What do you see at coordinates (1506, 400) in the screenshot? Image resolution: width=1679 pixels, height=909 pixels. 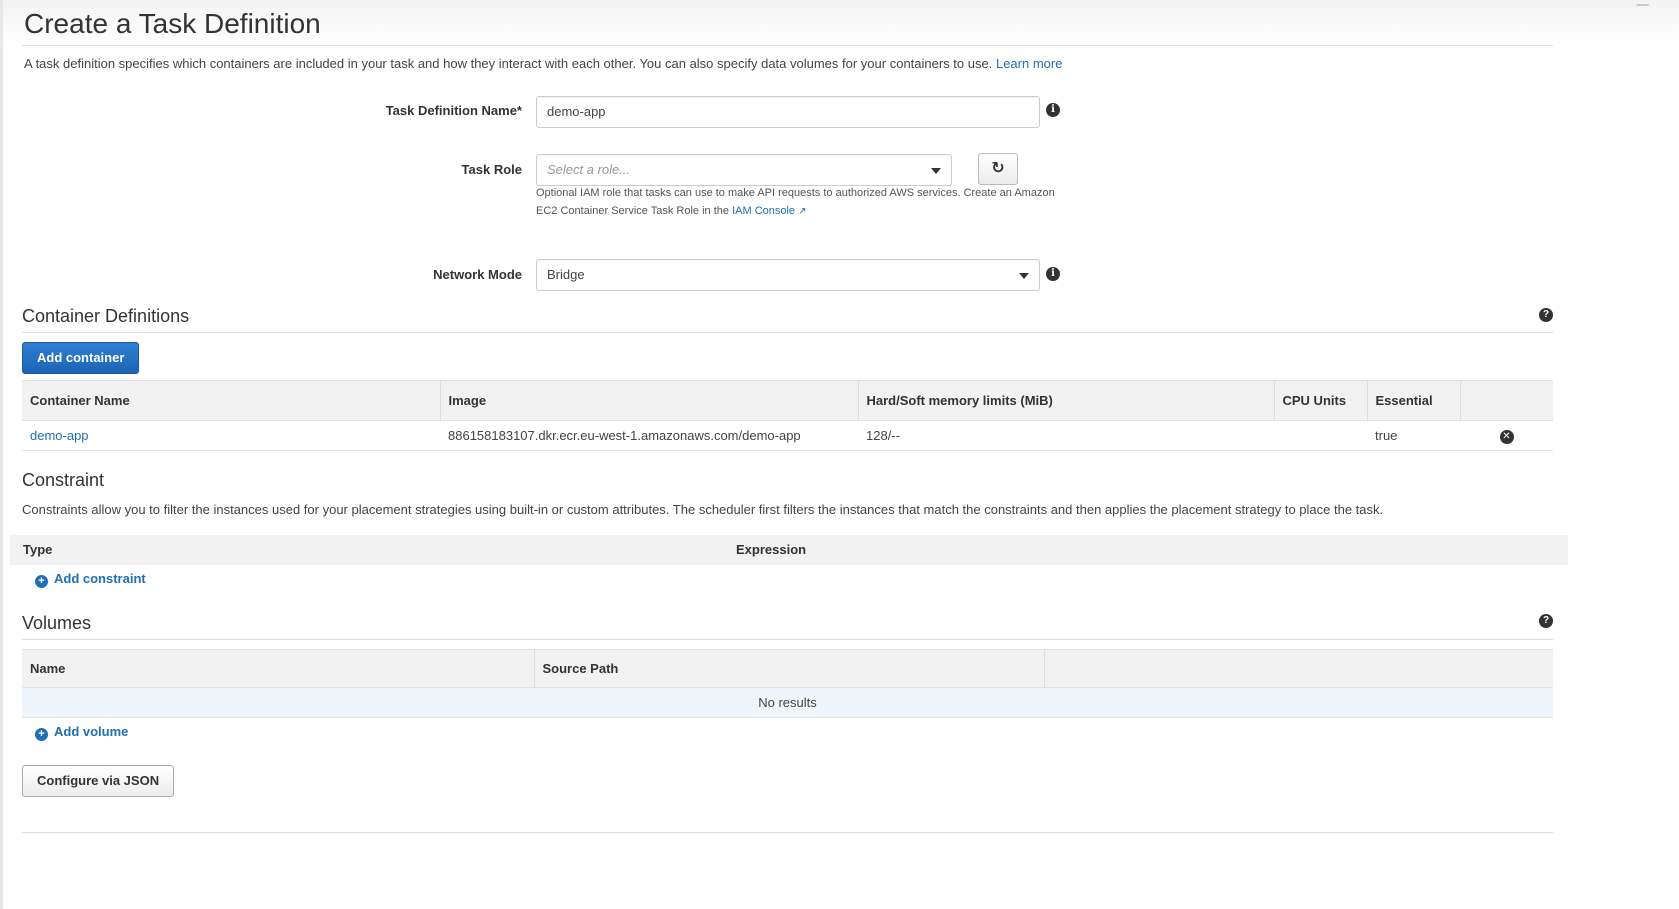 I see `column-header-actions` at bounding box center [1506, 400].